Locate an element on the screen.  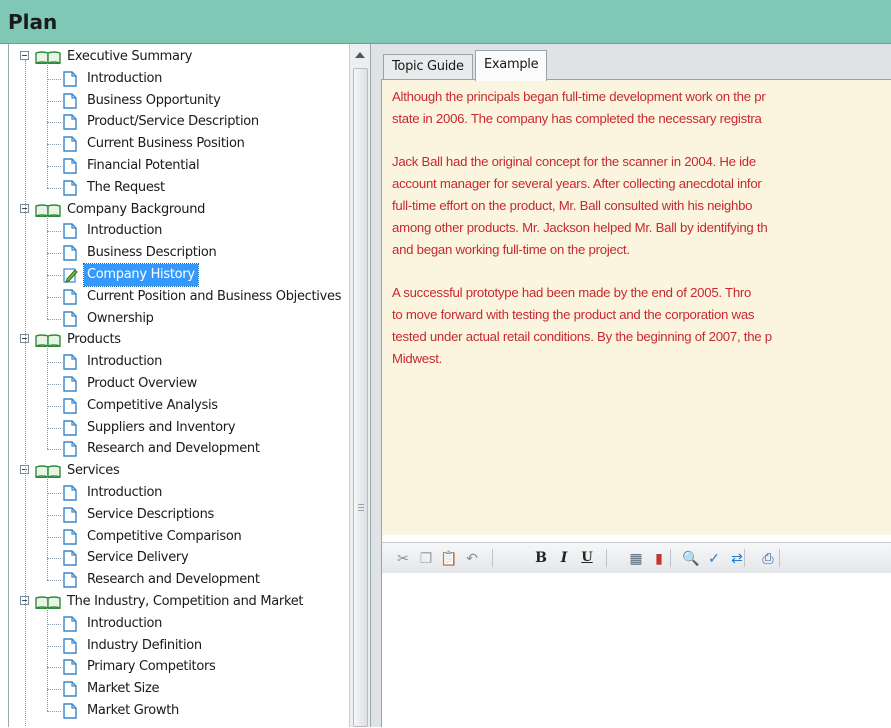
toolbar-separator is located at coordinates (744, 558).